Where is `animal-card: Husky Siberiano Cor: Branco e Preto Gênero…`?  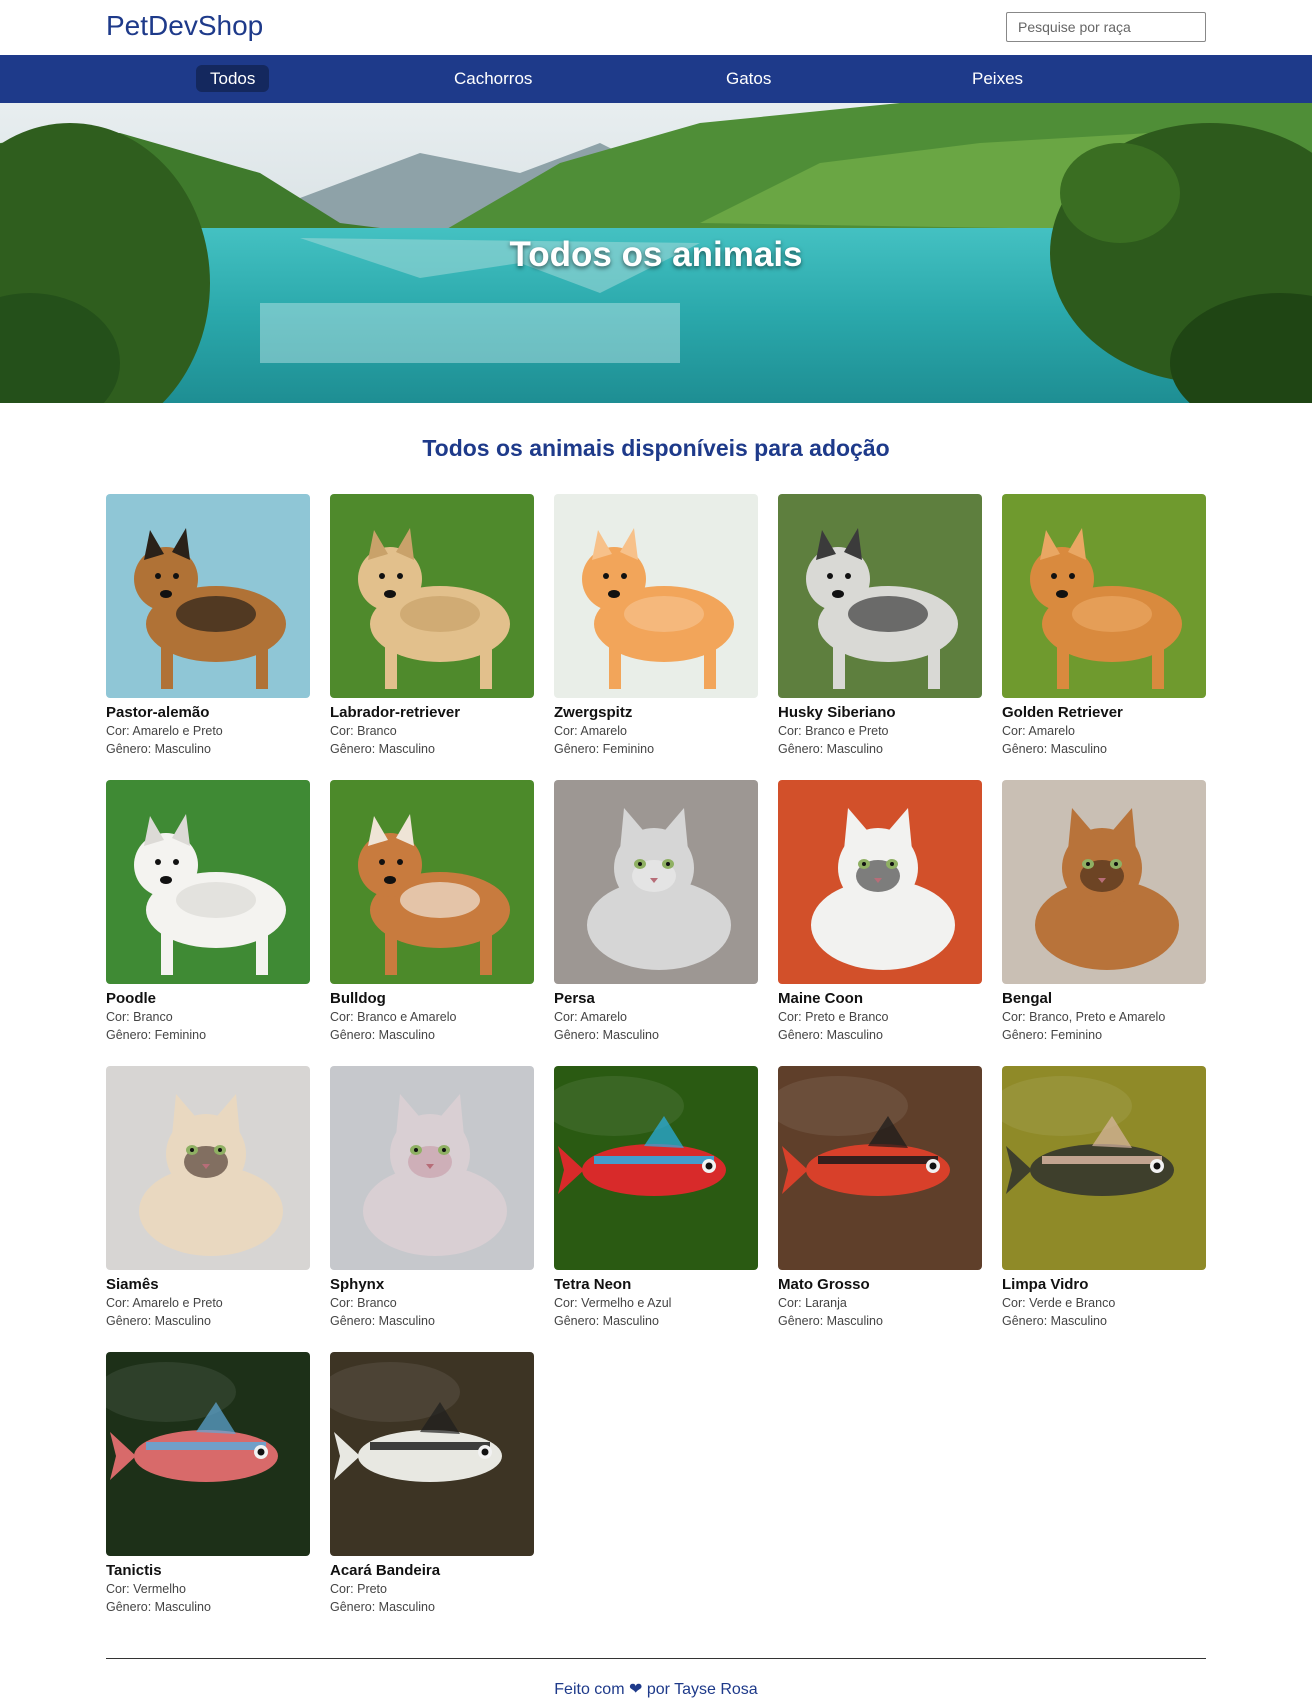 animal-card: Husky Siberiano Cor: Branco e Preto Gênero… is located at coordinates (880, 637).